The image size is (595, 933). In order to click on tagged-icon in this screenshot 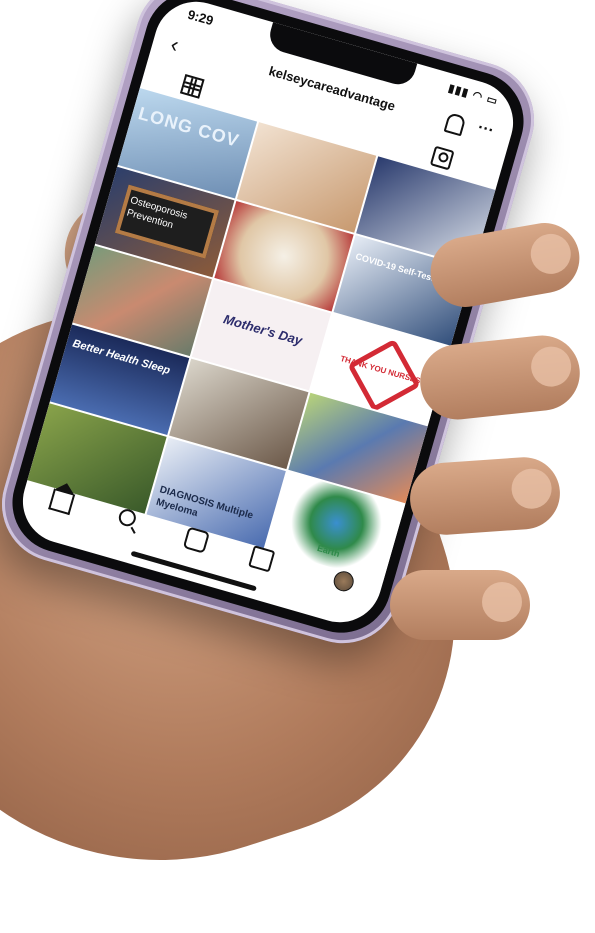, I will do `click(442, 158)`.